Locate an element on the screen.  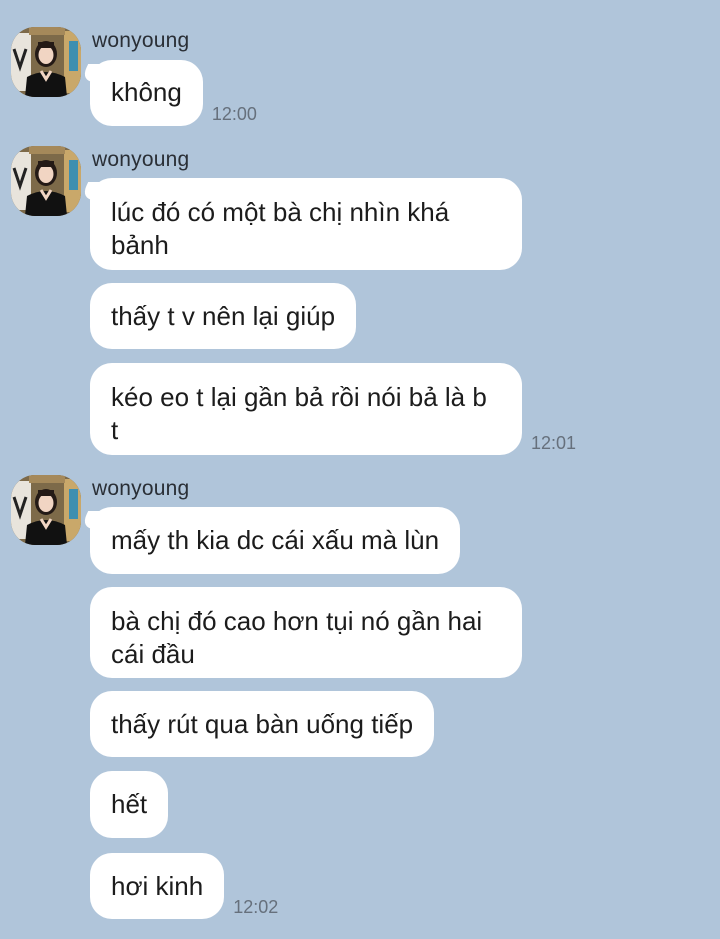
message-text: mấy th kia dc cái xấu mà lùn is located at coordinates (275, 540).